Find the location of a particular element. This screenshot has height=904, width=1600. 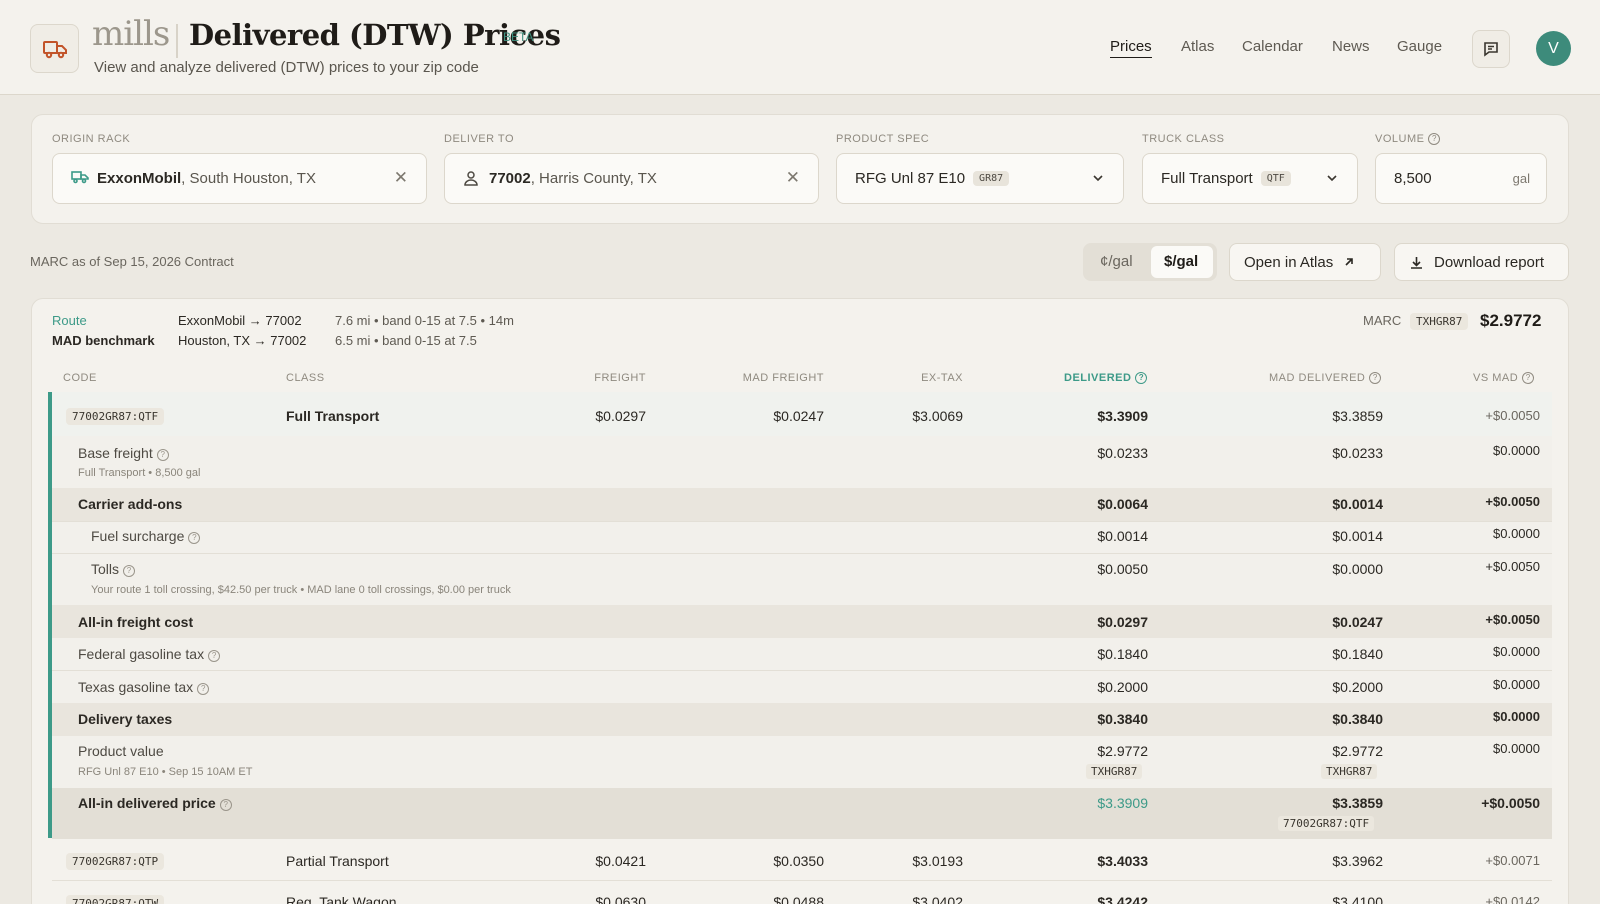

breakdown-note: Full Transport • 8,500 gal is located at coordinates (139, 473).